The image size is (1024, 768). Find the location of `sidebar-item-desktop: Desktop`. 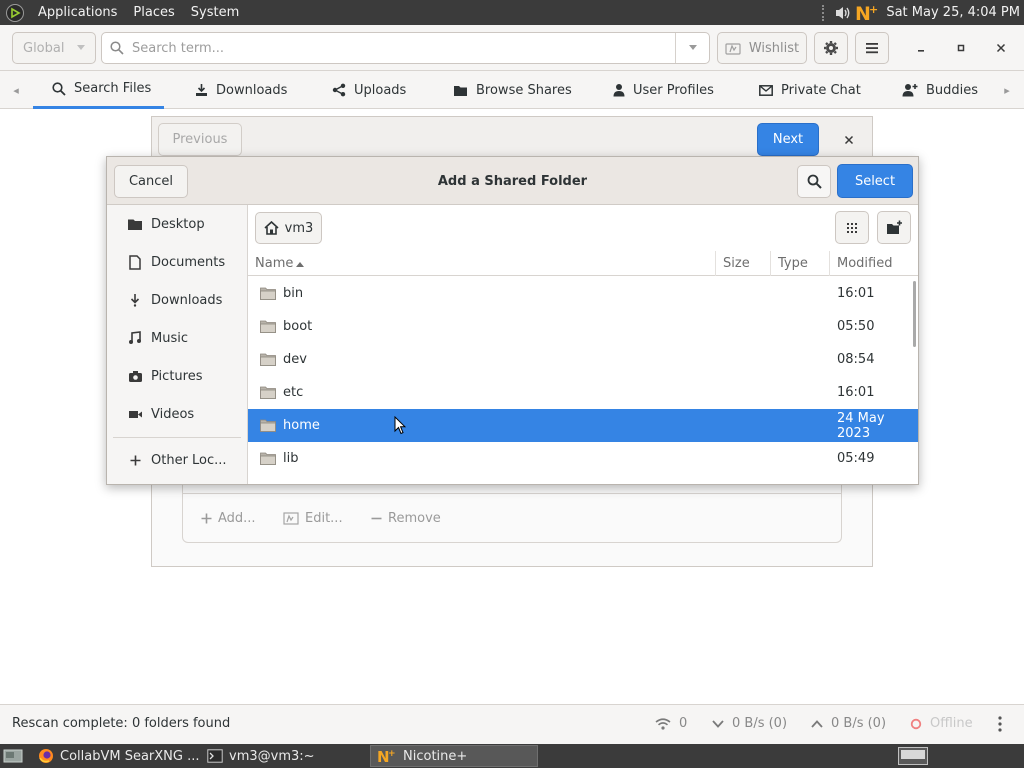

sidebar-item-desktop: Desktop is located at coordinates (177, 224).